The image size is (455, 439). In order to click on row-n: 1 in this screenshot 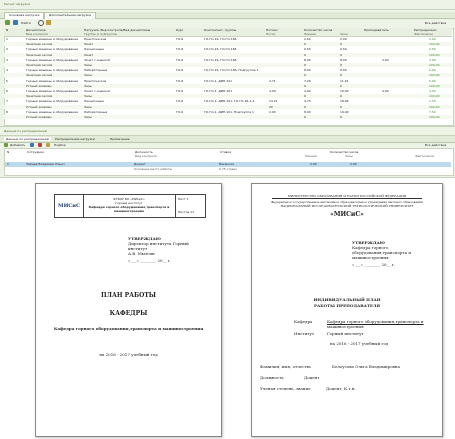, I will do `click(8, 164)`.